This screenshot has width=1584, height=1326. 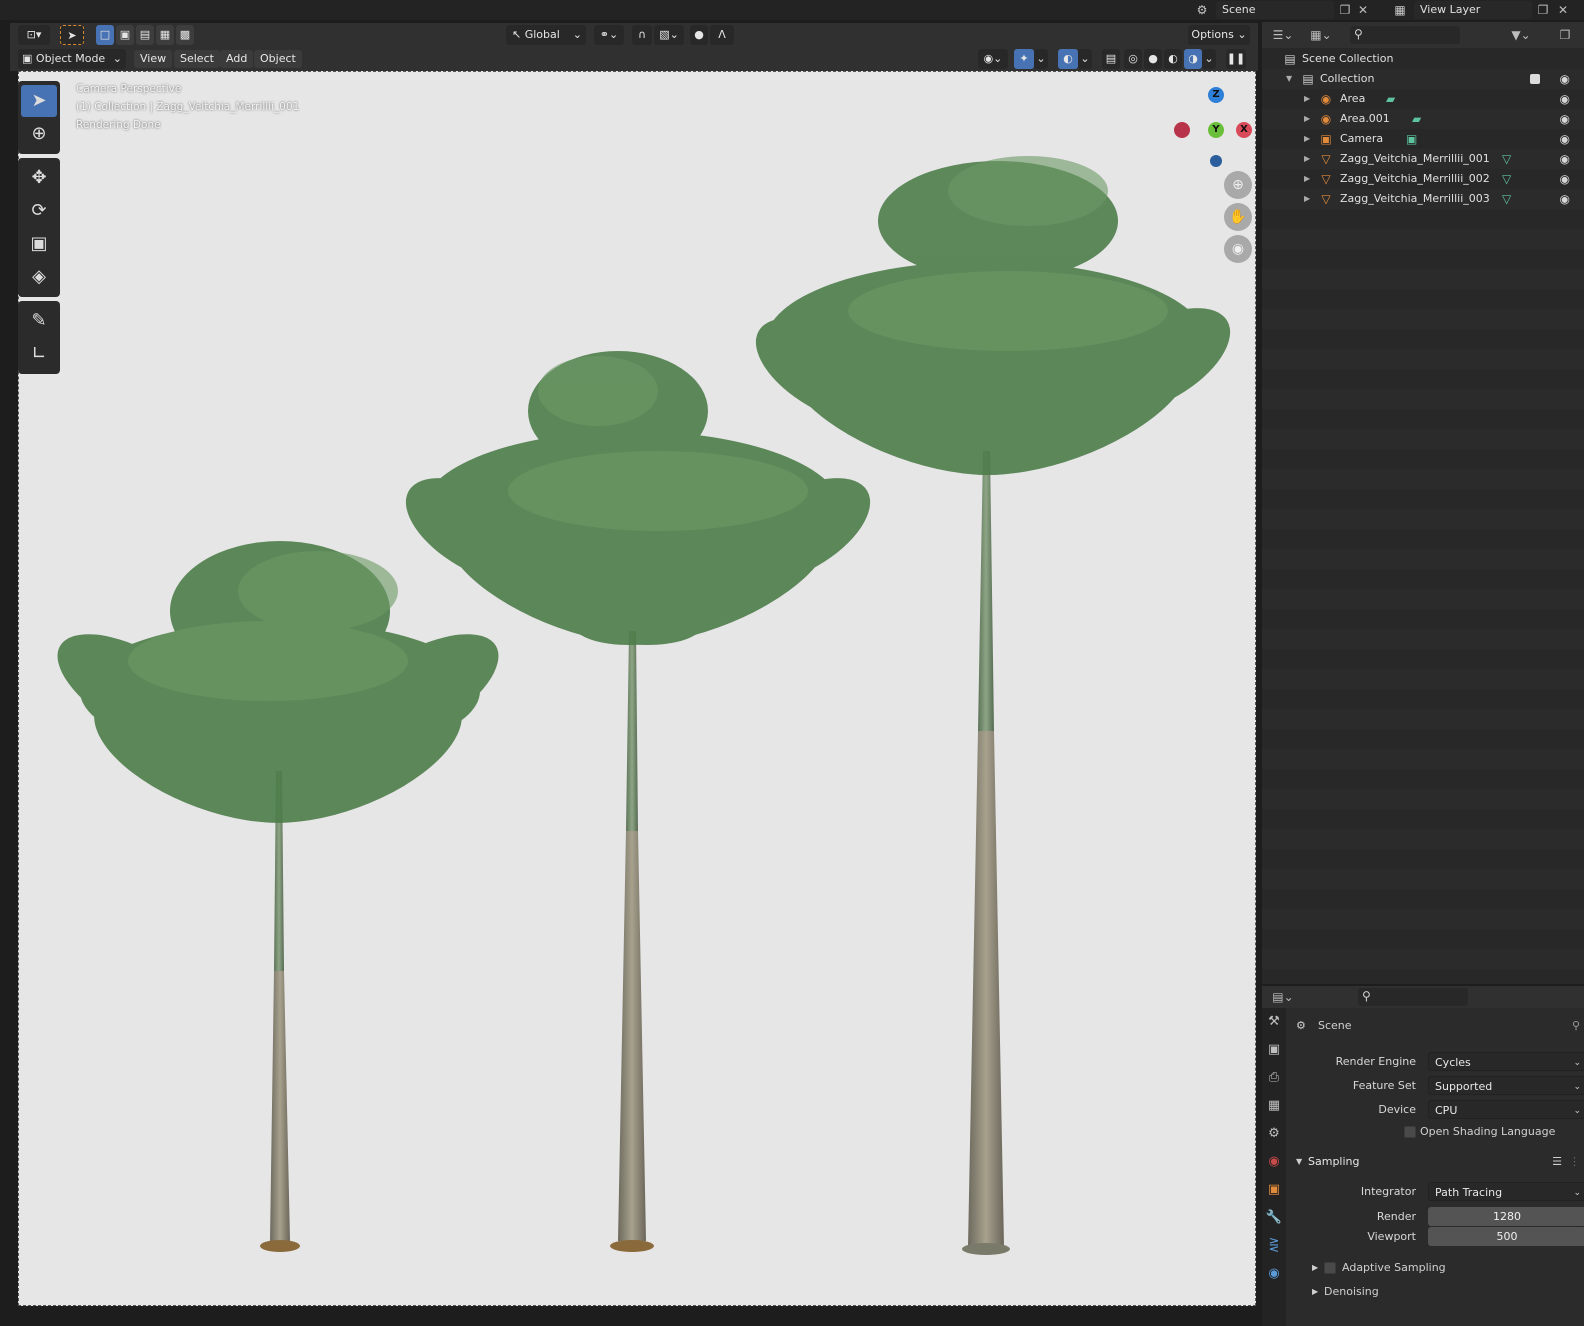 I want to click on menu-object: Object, so click(x=278, y=59).